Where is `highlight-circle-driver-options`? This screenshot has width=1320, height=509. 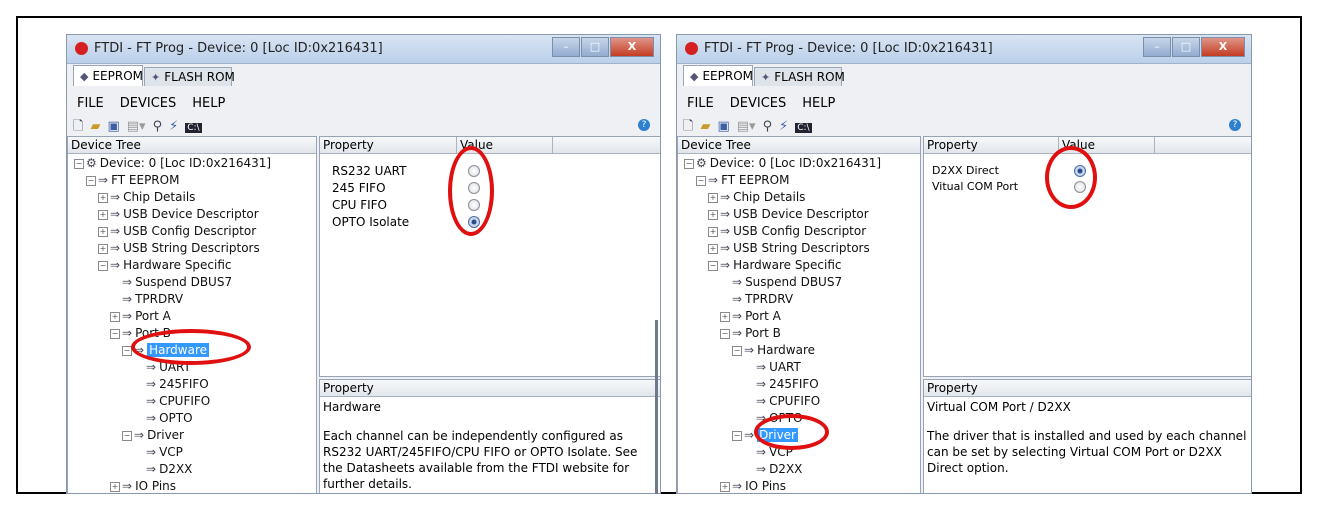 highlight-circle-driver-options is located at coordinates (1071, 177).